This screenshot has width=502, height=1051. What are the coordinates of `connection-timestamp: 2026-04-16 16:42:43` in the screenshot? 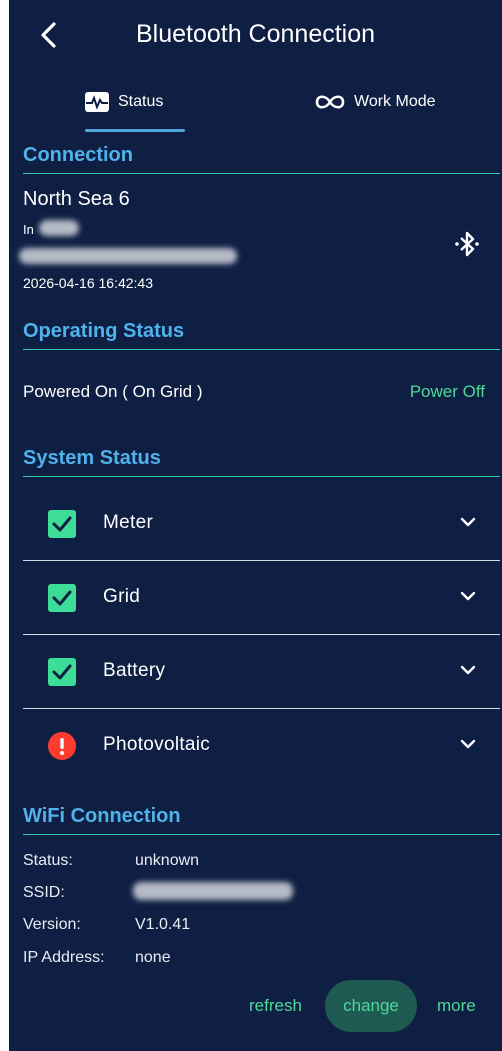 It's located at (88, 283).